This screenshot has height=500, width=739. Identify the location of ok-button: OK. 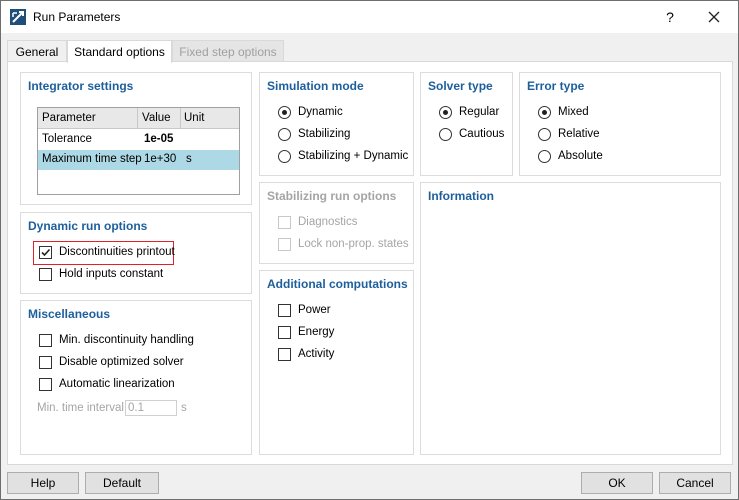
(617, 483).